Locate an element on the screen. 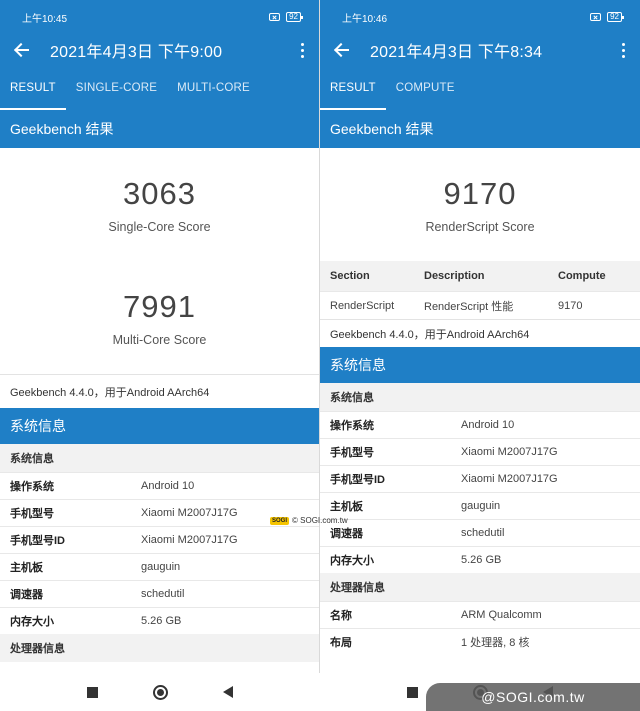 The height and width of the screenshot is (711, 640). page-title: 2021年4月3日 下午8:34 is located at coordinates (456, 52).